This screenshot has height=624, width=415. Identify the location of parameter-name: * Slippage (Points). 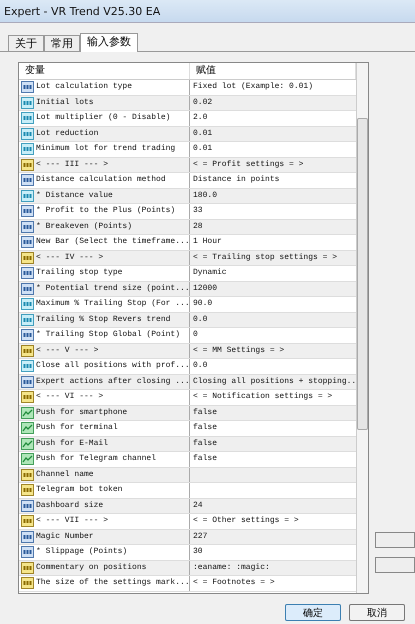
(82, 552).